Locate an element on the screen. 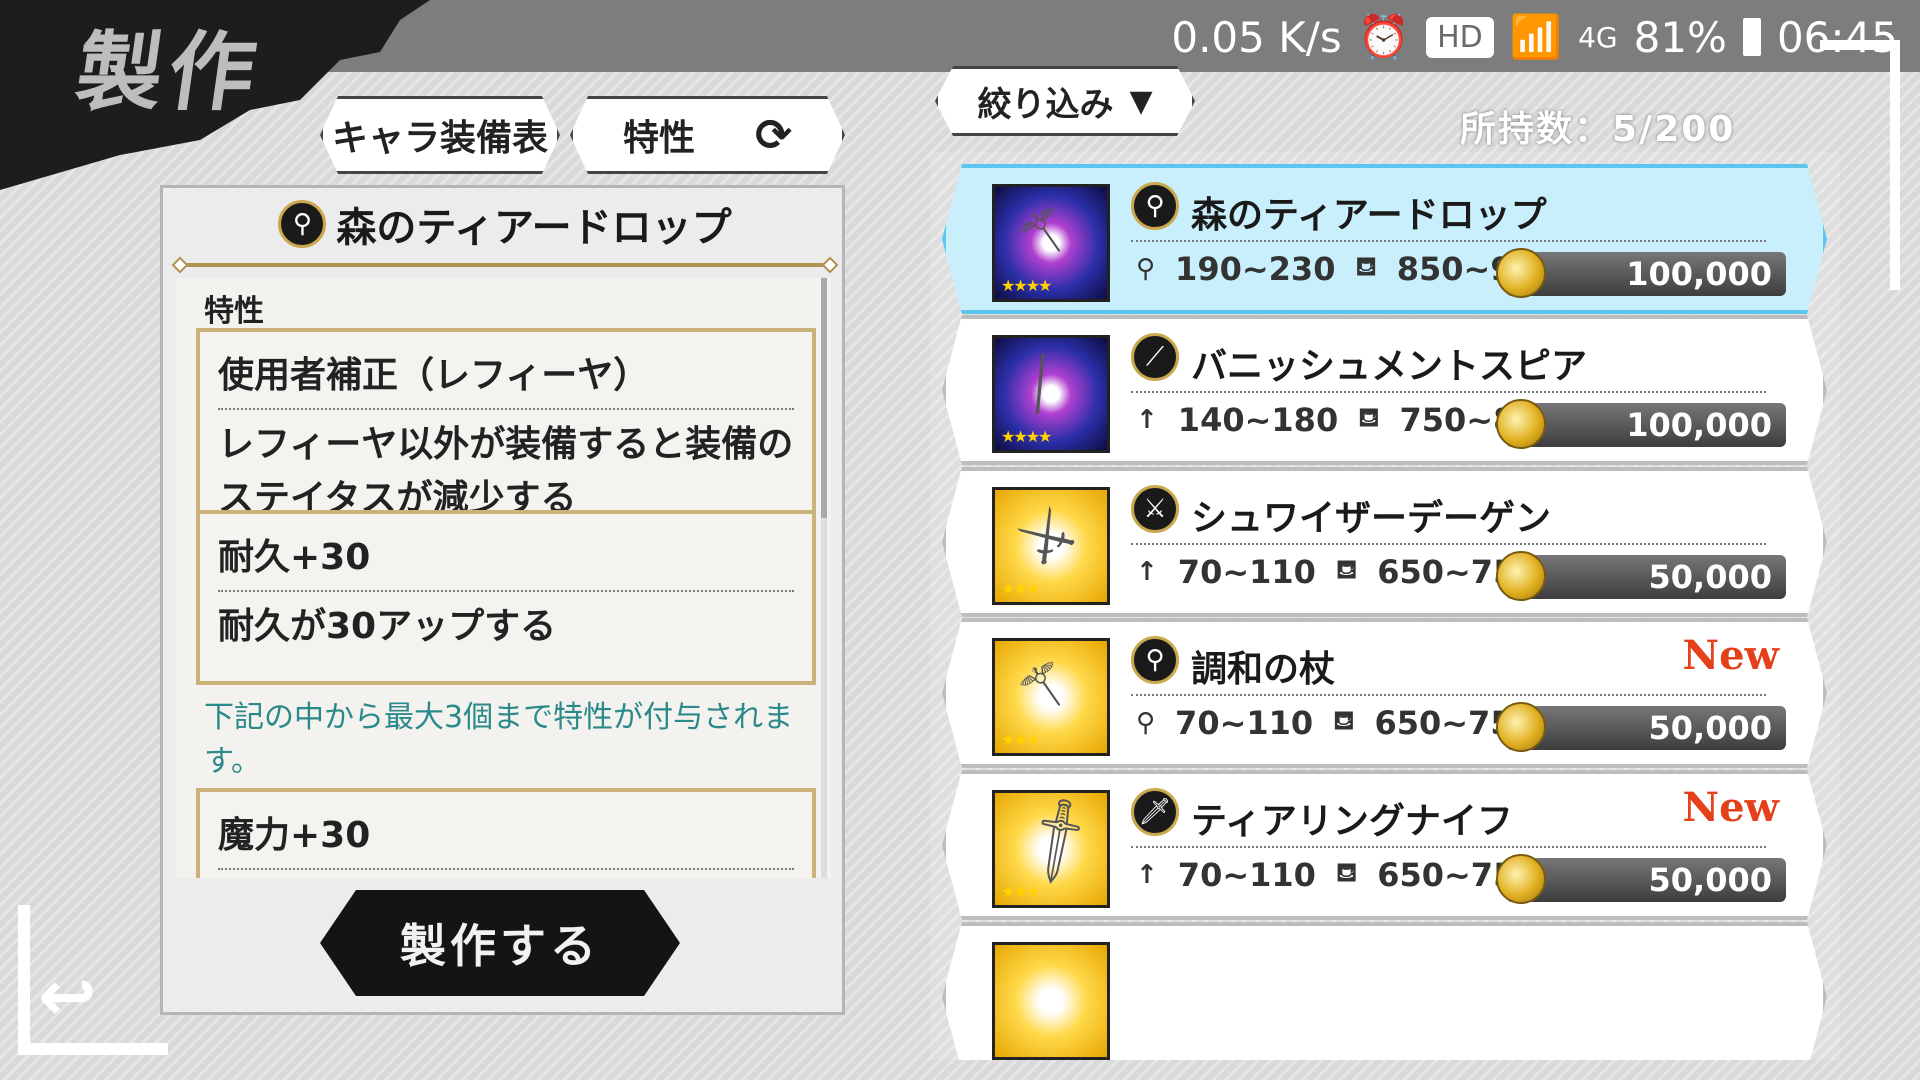 The width and height of the screenshot is (1920, 1080). tab-traits: 特性 ⟳ is located at coordinates (707, 135).